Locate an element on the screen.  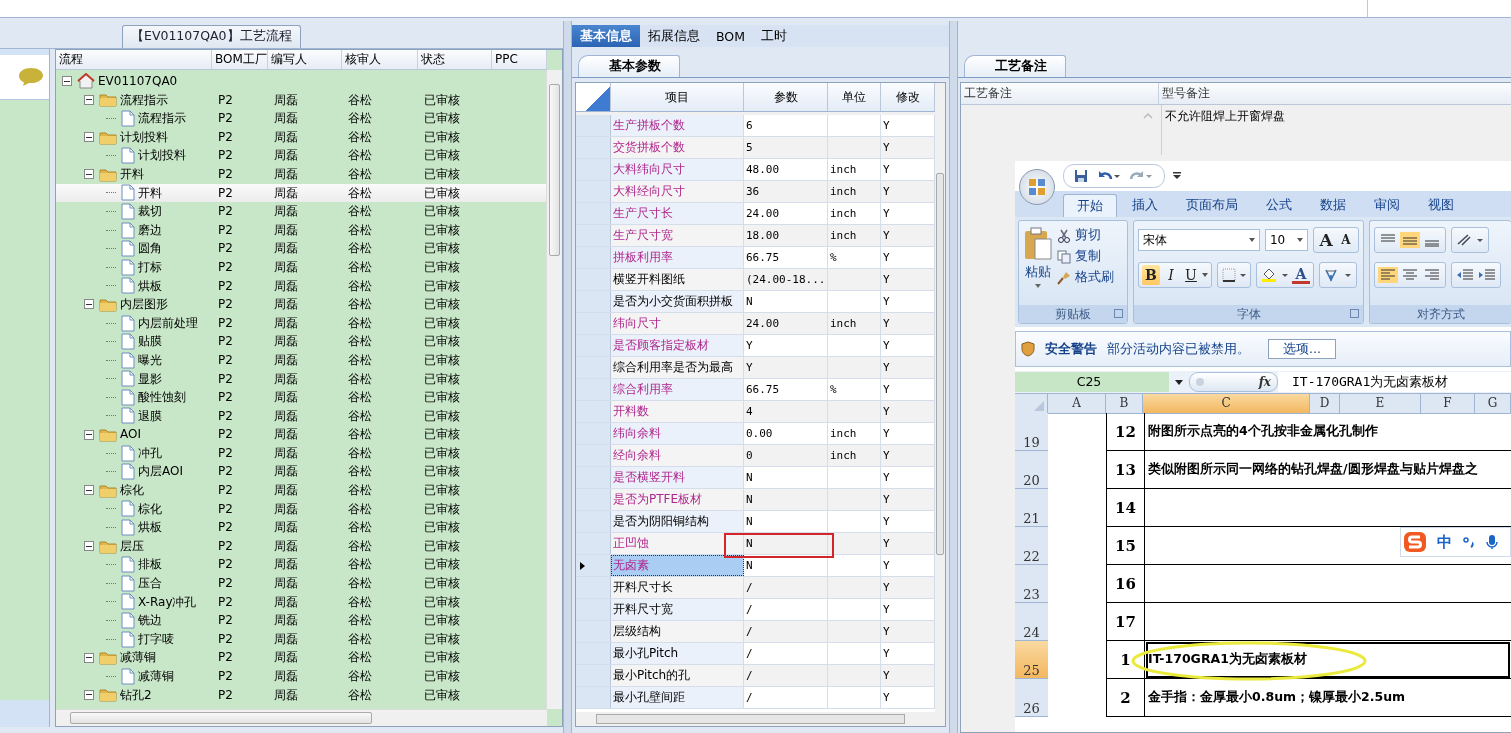
table-row: 横竖开料图纸 (24.00-18... Y is located at coordinates (755, 280).